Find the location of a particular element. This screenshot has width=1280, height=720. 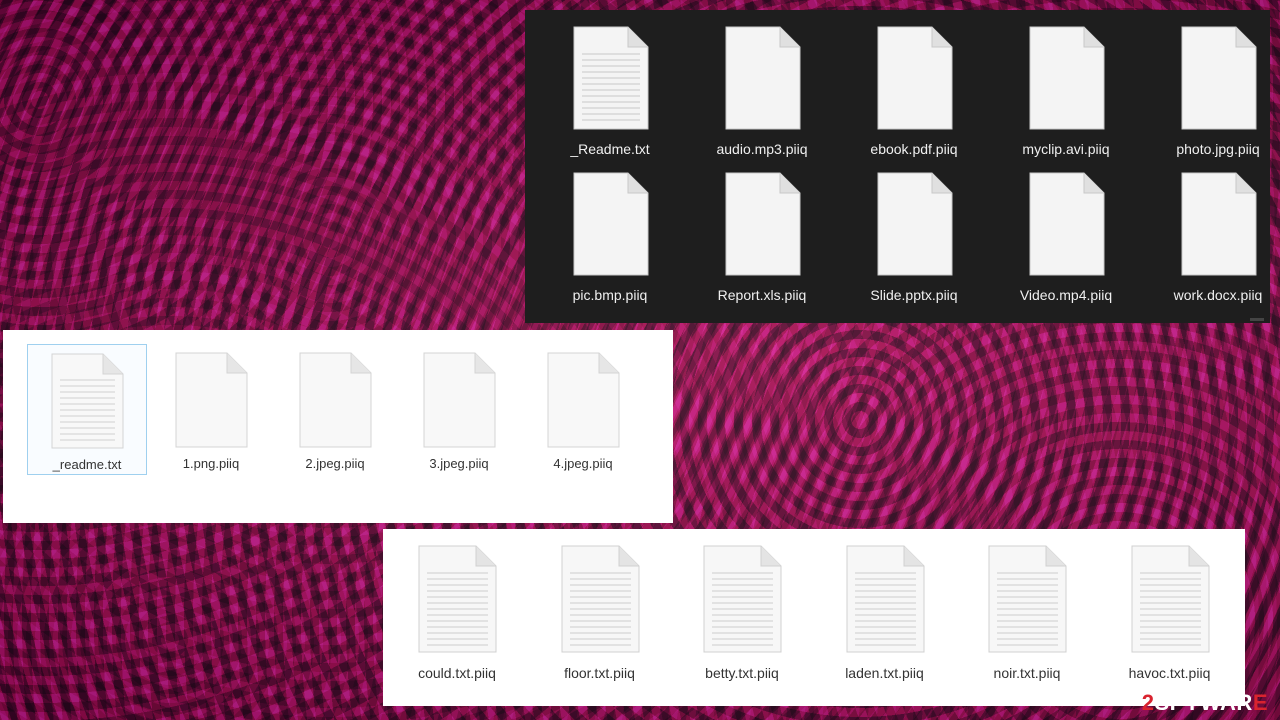

file-item: _Readme.txt is located at coordinates (610, 99).